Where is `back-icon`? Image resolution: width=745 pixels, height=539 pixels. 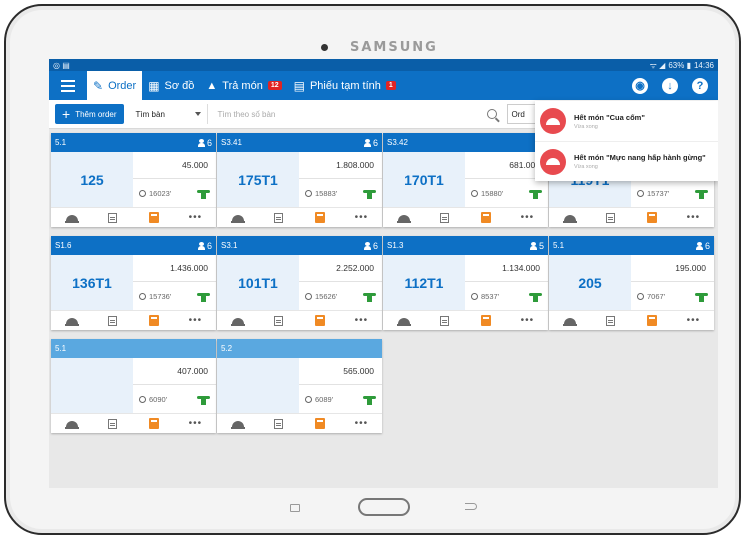
back-icon is located at coordinates (471, 506).